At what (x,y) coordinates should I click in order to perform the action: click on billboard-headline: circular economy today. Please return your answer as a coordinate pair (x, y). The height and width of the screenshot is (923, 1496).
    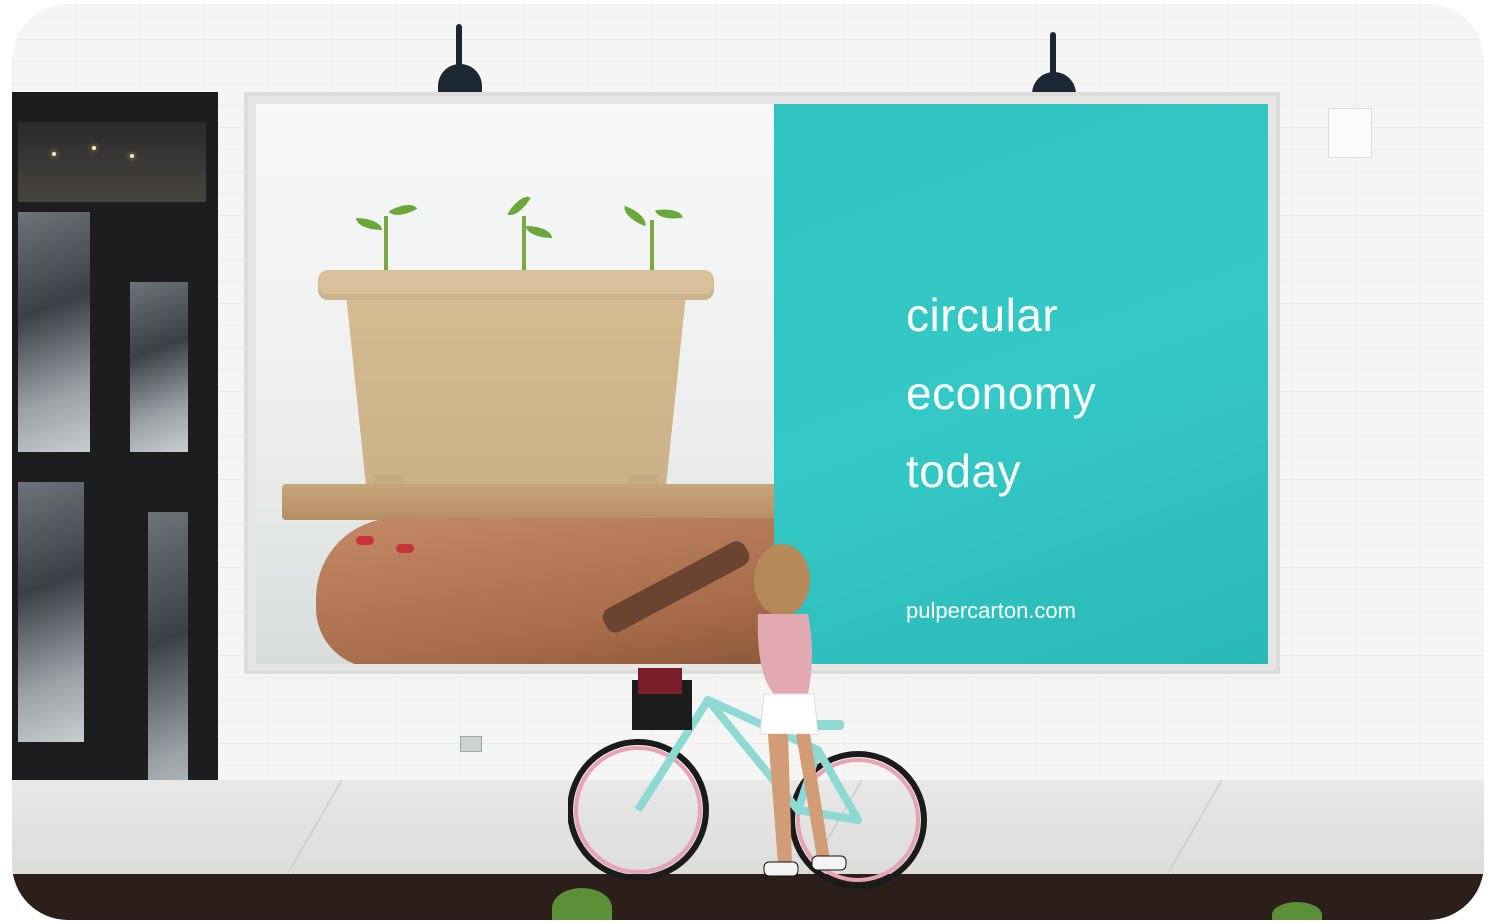
    Looking at the image, I should click on (1001, 393).